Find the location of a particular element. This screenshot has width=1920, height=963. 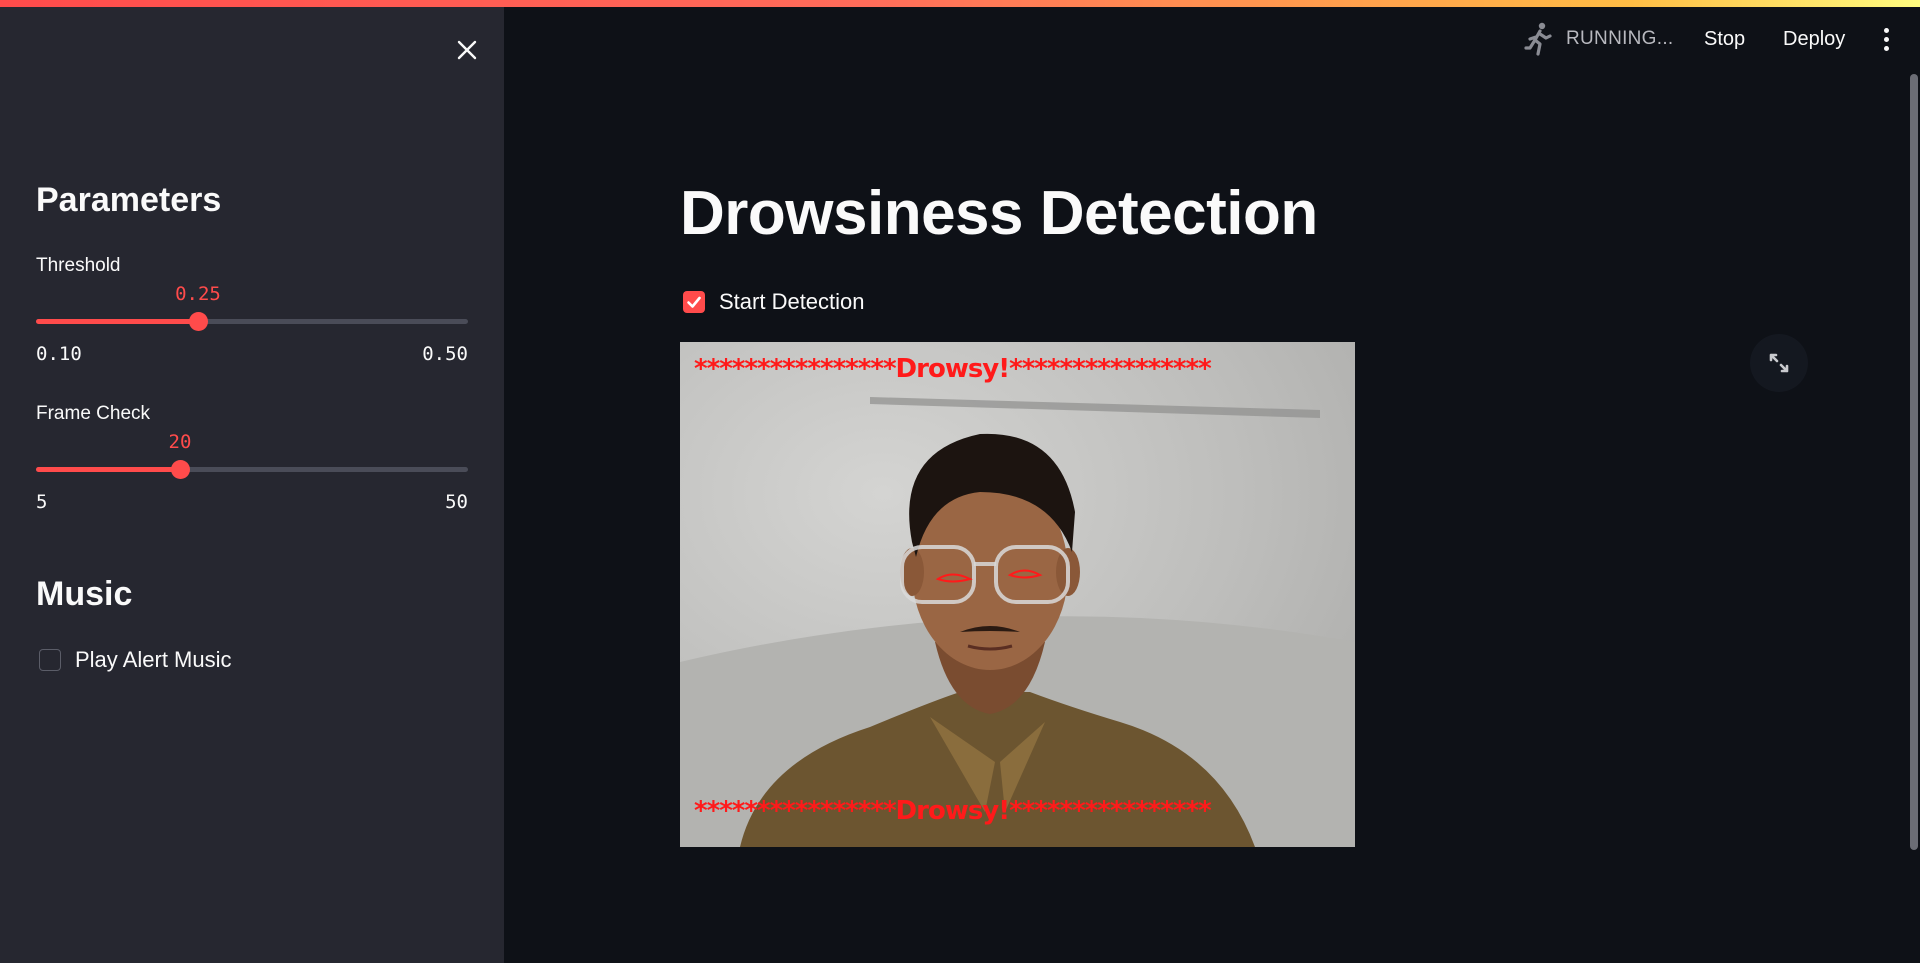

deploy-button: Deploy is located at coordinates (1814, 39).